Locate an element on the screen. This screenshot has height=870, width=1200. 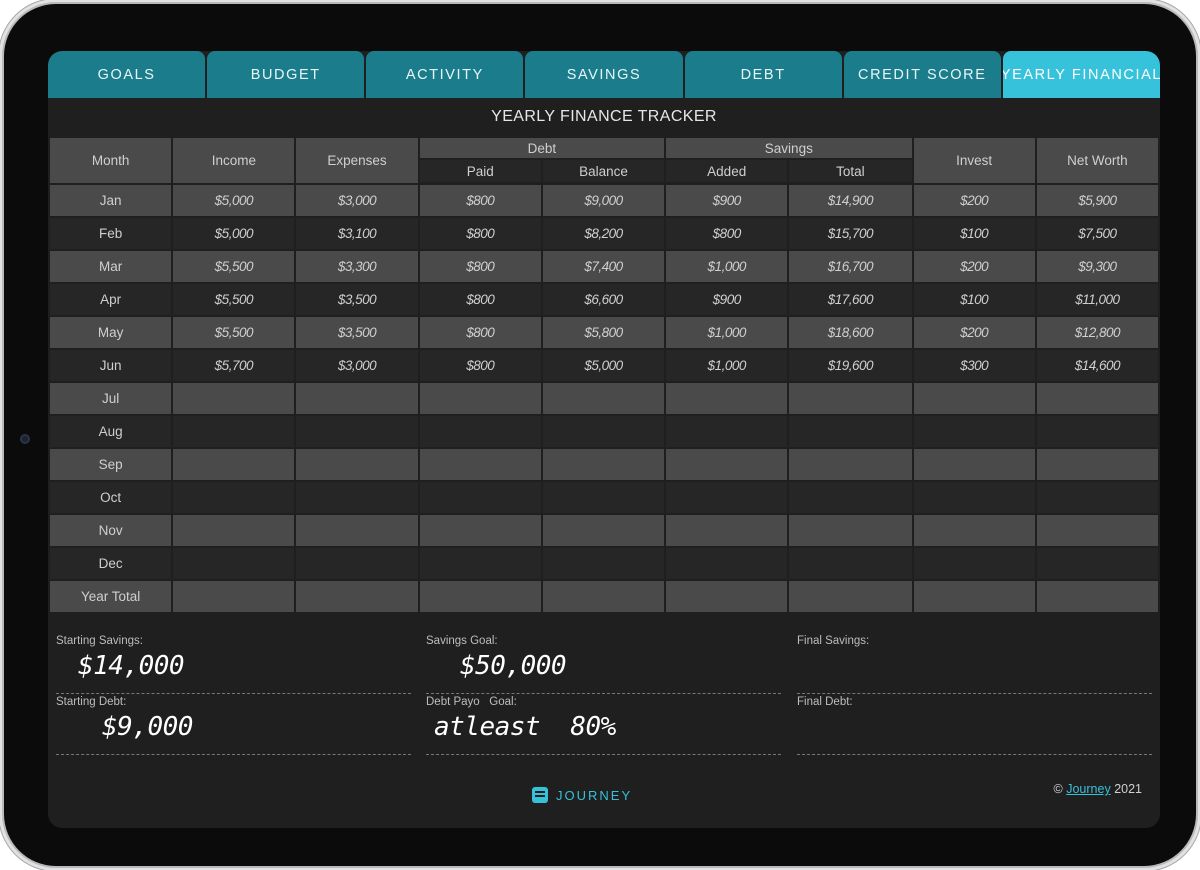
debt-paid-total-cell is located at coordinates (480, 597).